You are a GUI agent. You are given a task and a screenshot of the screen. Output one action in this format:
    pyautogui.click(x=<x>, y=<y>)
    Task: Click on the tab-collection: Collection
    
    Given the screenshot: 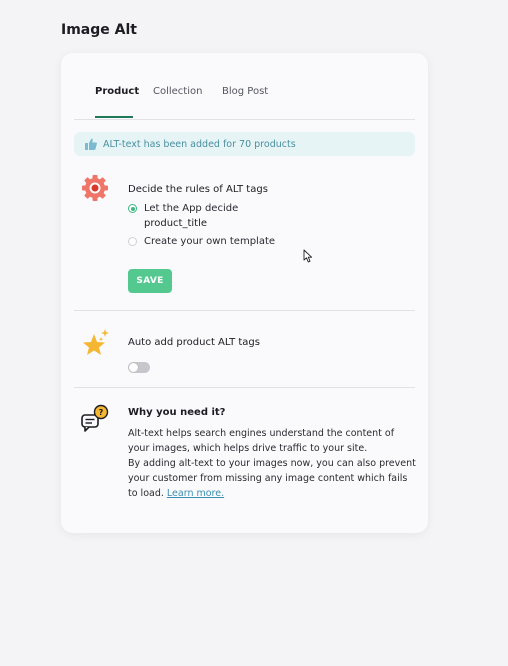 What is the action you would take?
    pyautogui.click(x=177, y=91)
    